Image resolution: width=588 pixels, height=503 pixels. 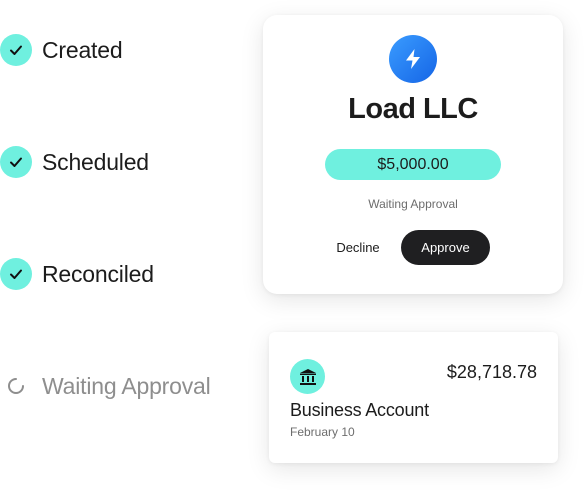 I want to click on spinner-icon, so click(x=16, y=386).